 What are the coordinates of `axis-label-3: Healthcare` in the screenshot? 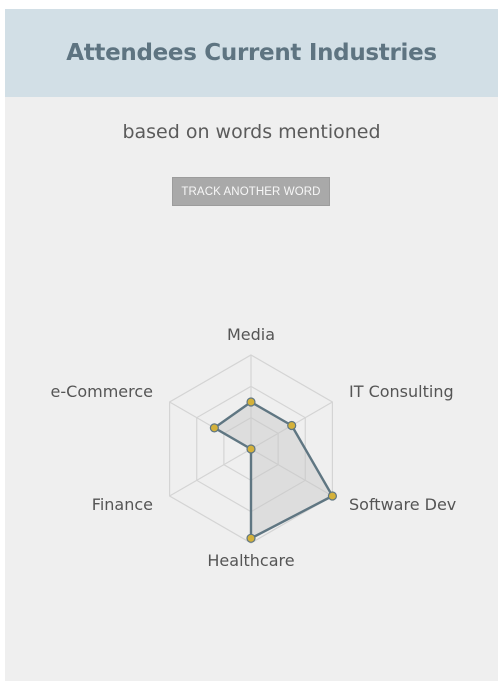 It's located at (250, 560).